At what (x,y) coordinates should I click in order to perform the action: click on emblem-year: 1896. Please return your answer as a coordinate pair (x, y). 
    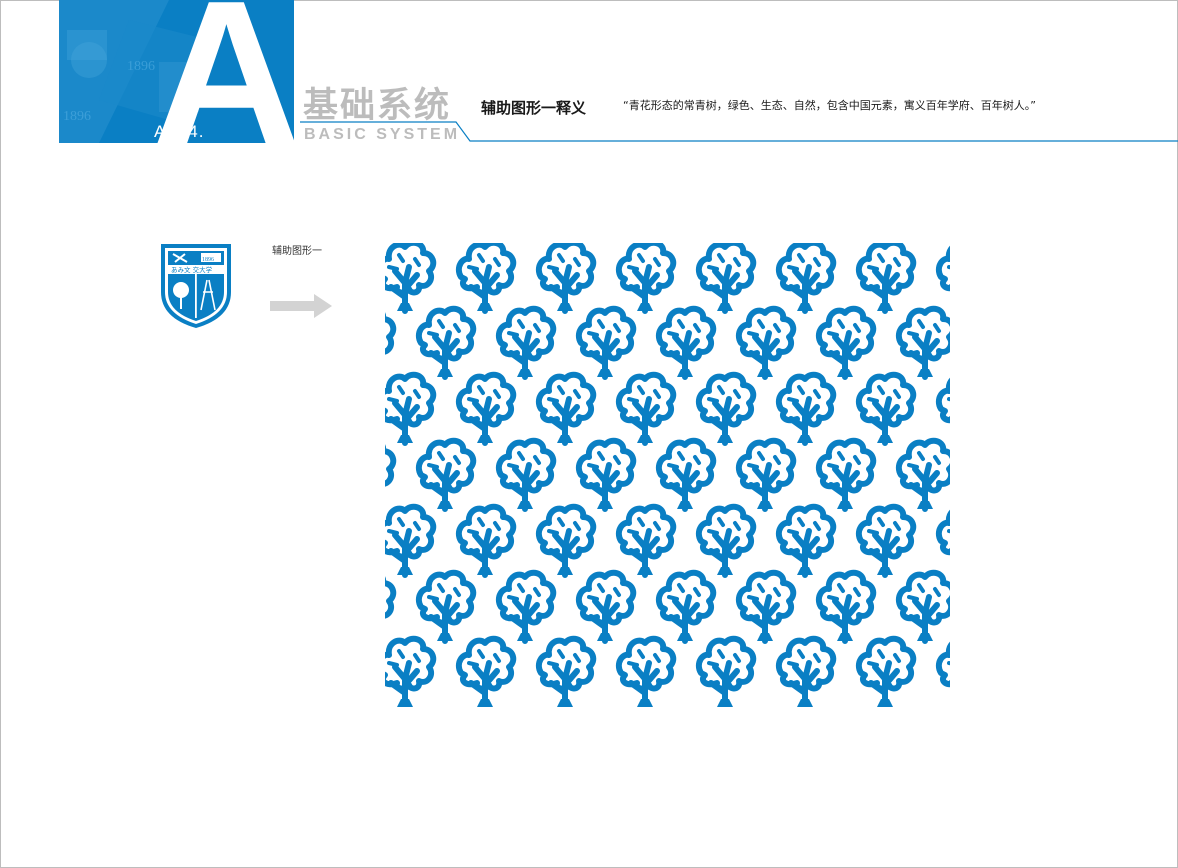
    Looking at the image, I should click on (208, 260).